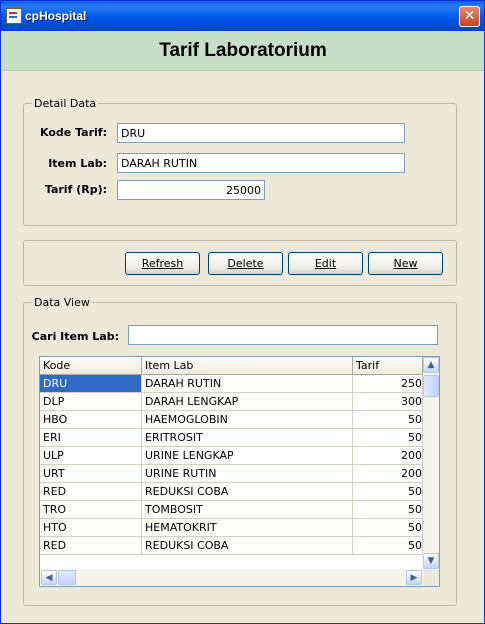 Image resolution: width=485 pixels, height=624 pixels. What do you see at coordinates (162, 263) in the screenshot?
I see `refresh-button: Refresh` at bounding box center [162, 263].